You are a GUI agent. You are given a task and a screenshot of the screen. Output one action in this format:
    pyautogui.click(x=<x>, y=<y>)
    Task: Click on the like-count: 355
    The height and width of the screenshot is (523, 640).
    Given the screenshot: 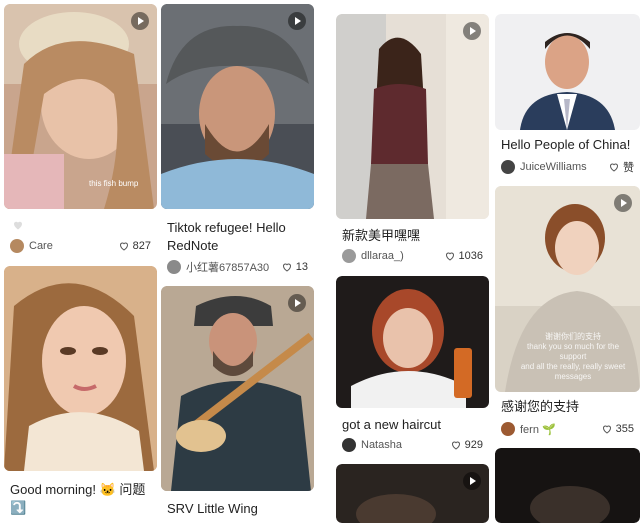 What is the action you would take?
    pyautogui.click(x=624, y=429)
    